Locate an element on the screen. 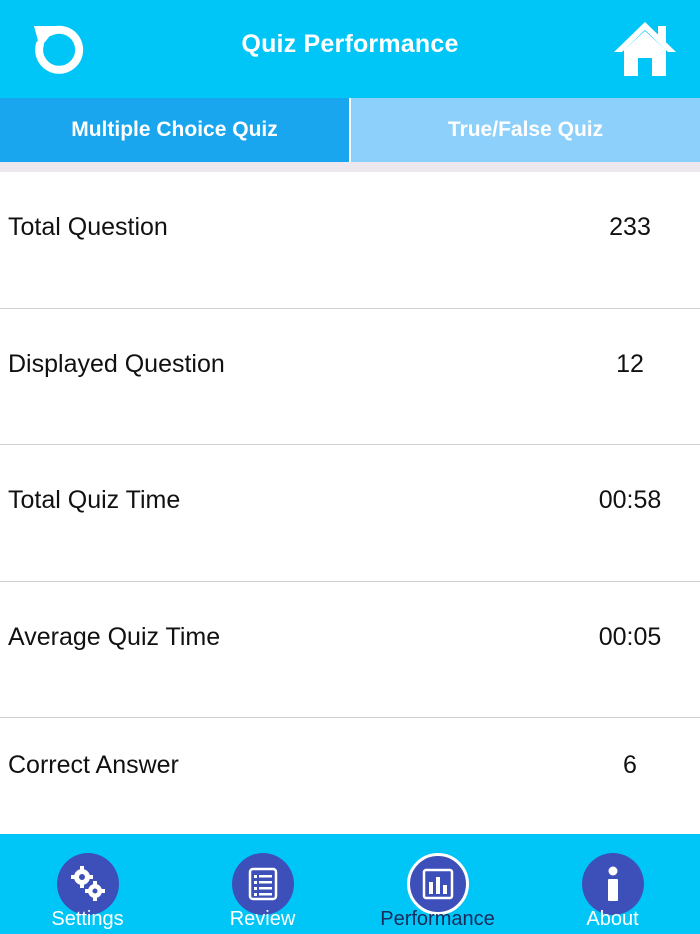 The image size is (700, 934). stat-value: 6 is located at coordinates (630, 764).